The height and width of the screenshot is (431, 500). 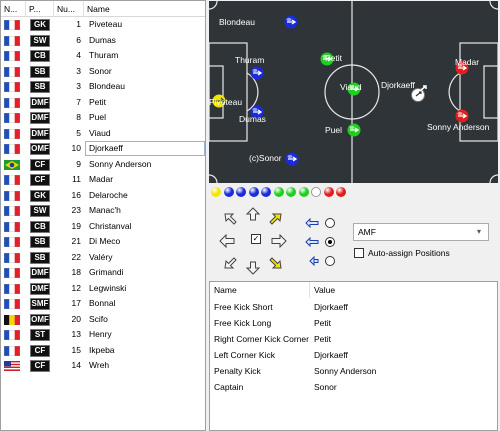 What do you see at coordinates (76, 148) in the screenshot?
I see `player-number: 10` at bounding box center [76, 148].